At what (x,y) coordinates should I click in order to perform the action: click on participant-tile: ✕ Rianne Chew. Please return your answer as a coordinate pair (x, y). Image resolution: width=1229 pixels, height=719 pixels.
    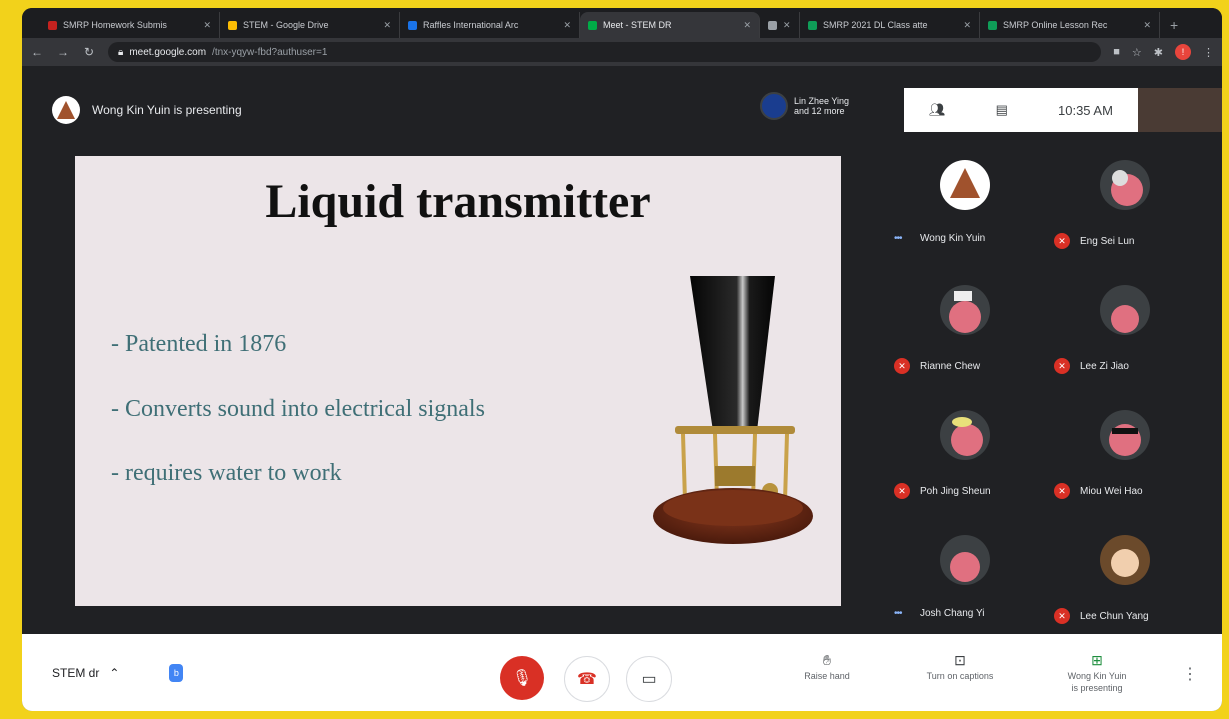
    Looking at the image, I should click on (962, 333).